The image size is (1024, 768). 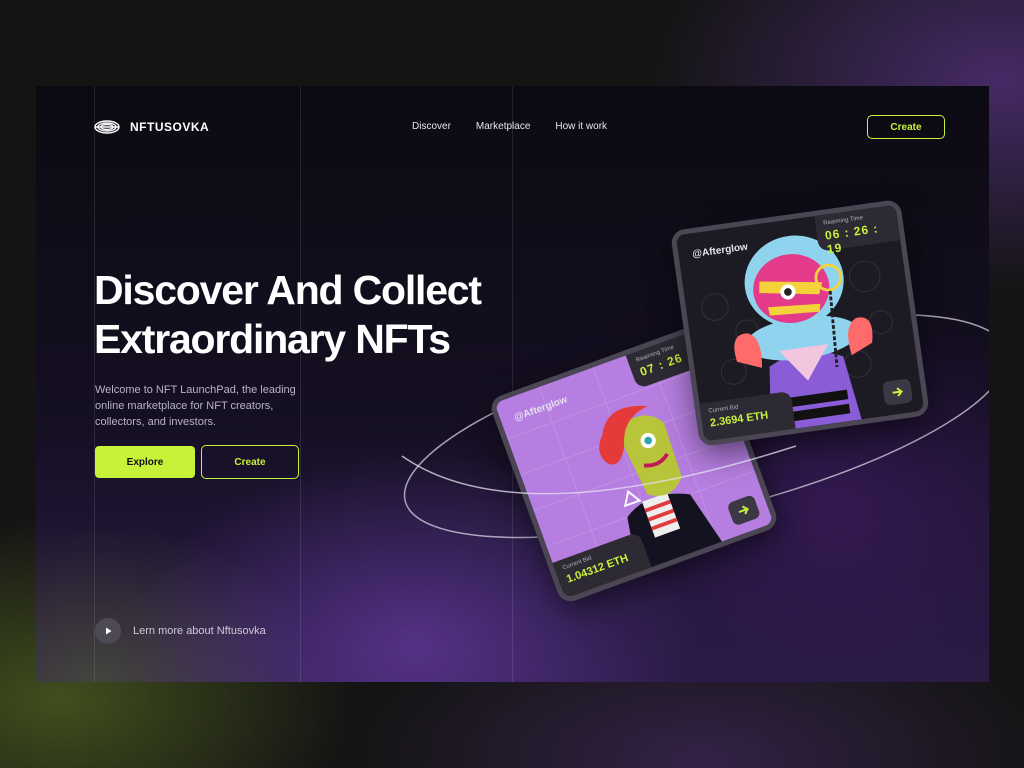 I want to click on nav-link-marketplace: Marketplace, so click(x=503, y=126).